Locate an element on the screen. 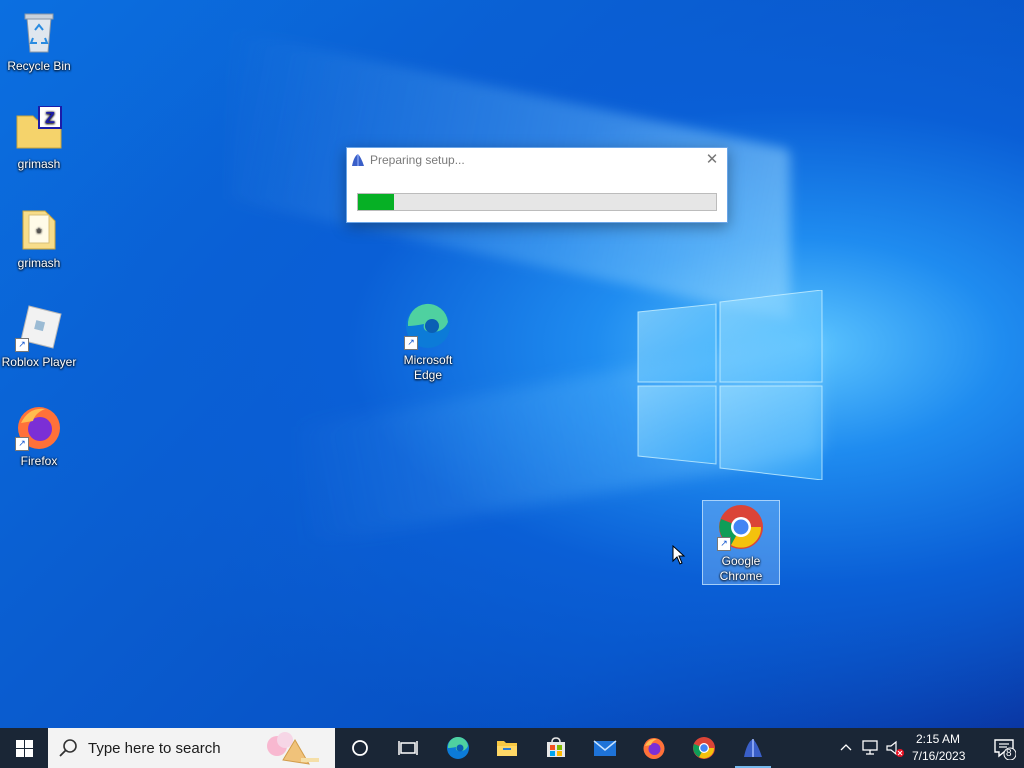 This screenshot has height=768, width=1024. desktop-icon-grimash-zip: Z grimash is located at coordinates (39, 138).